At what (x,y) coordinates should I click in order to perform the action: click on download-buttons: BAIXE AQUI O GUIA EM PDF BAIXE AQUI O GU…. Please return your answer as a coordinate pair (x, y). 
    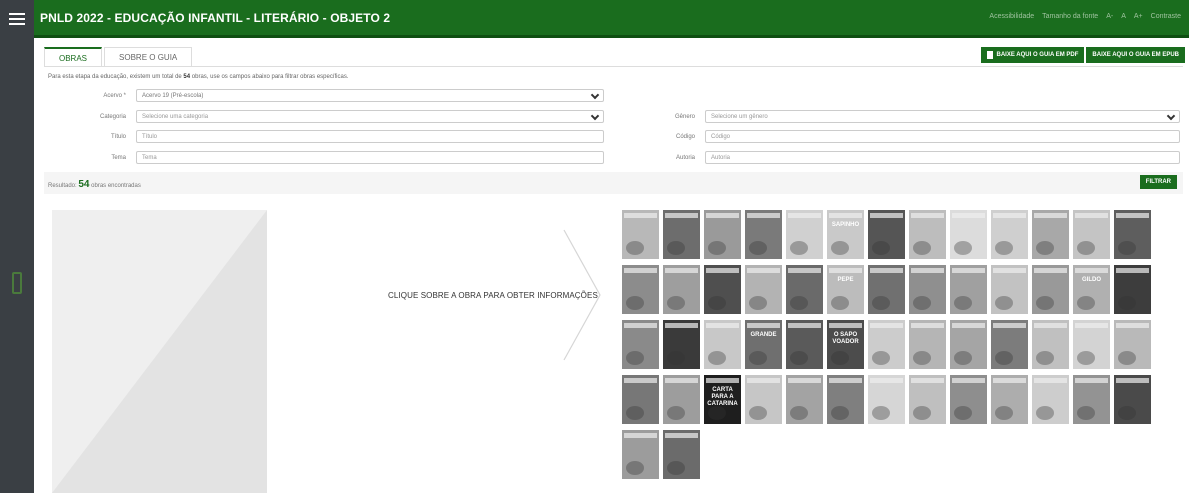
    Looking at the image, I should click on (1082, 55).